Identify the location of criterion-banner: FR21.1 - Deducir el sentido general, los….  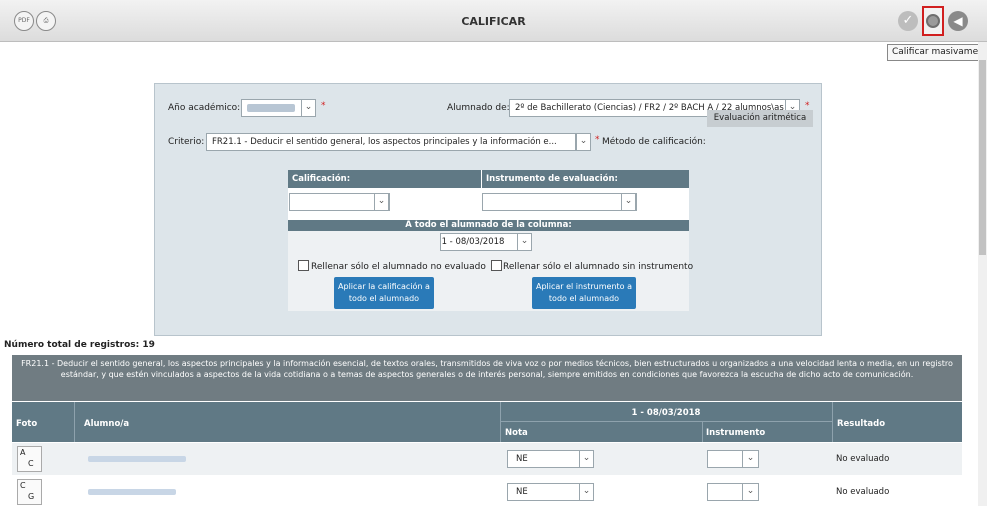
(487, 378).